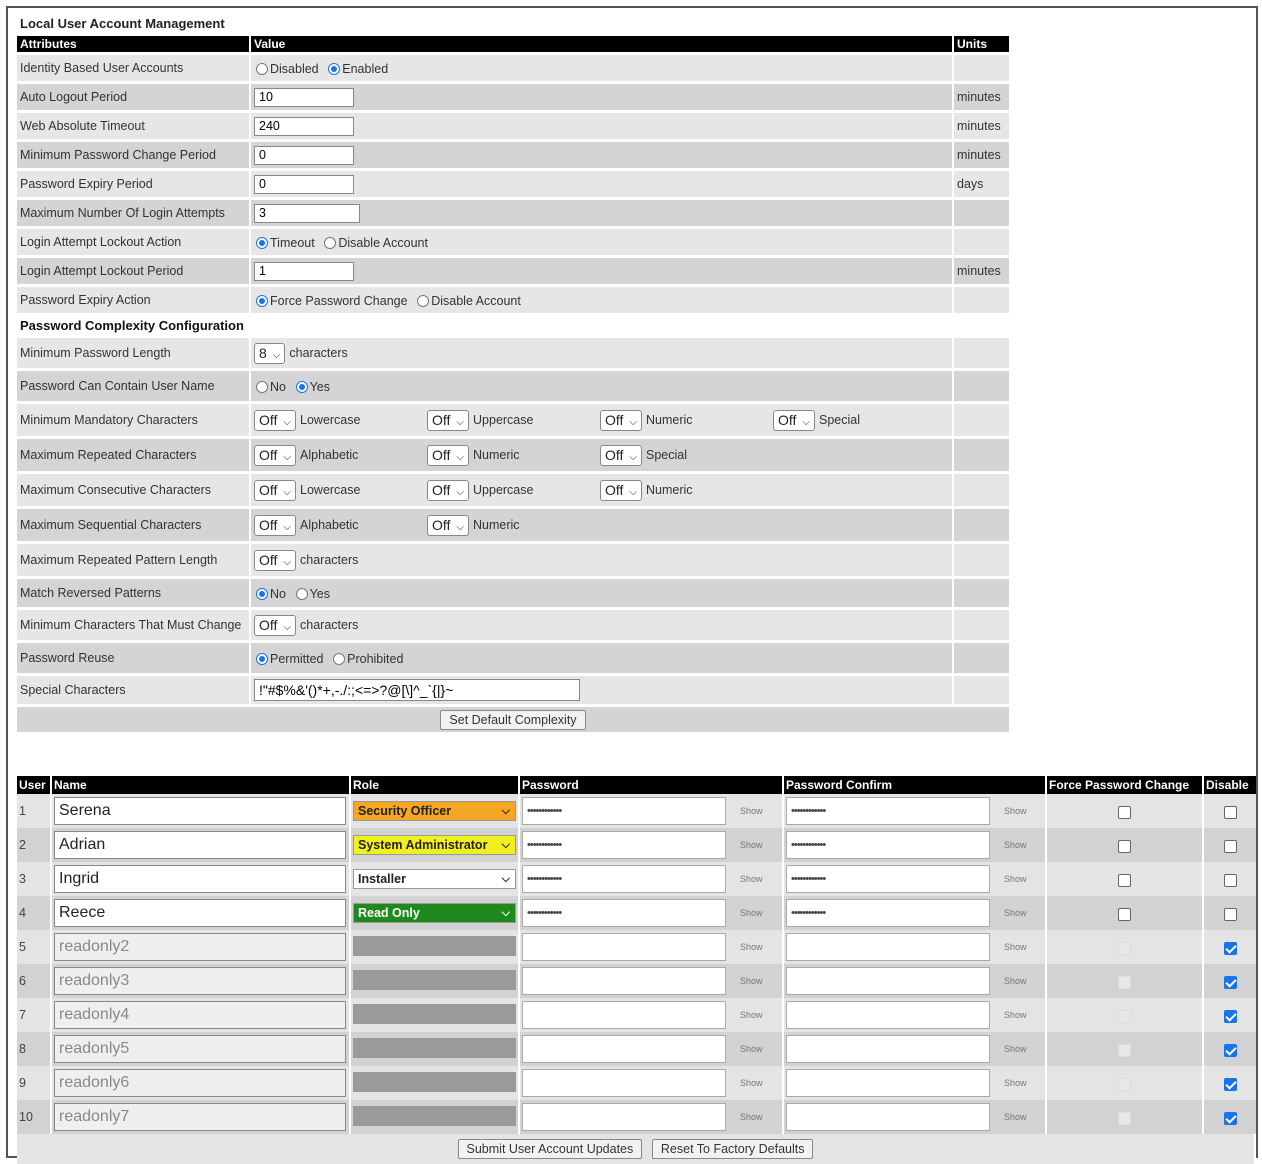 The image size is (1262, 1164). What do you see at coordinates (513, 719) in the screenshot?
I see `set-default-complexity-button: Set Default Complexity` at bounding box center [513, 719].